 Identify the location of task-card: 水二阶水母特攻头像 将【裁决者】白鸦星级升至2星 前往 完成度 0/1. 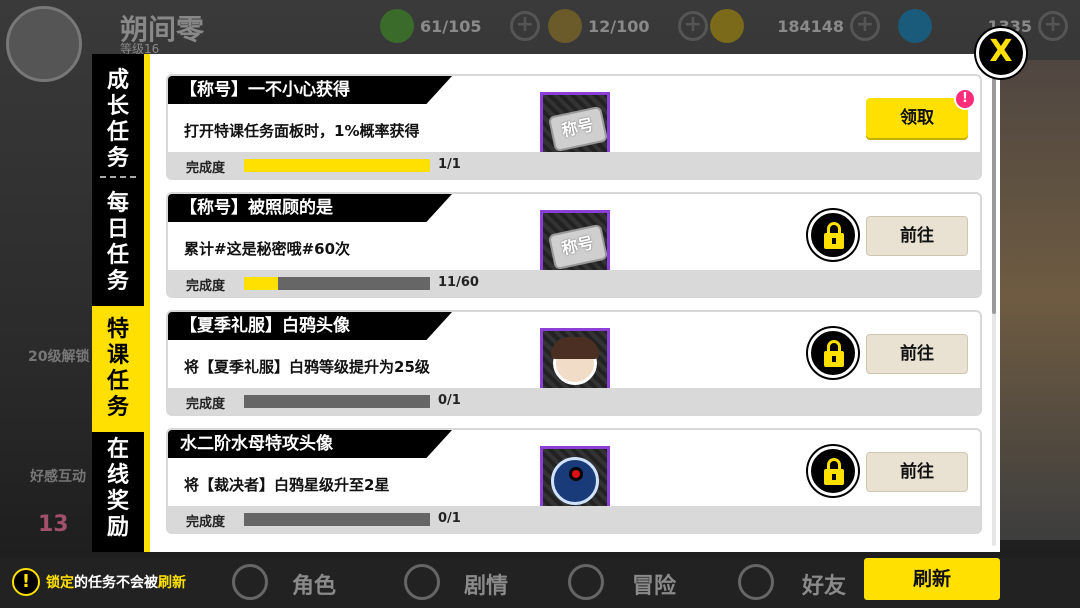
(574, 481).